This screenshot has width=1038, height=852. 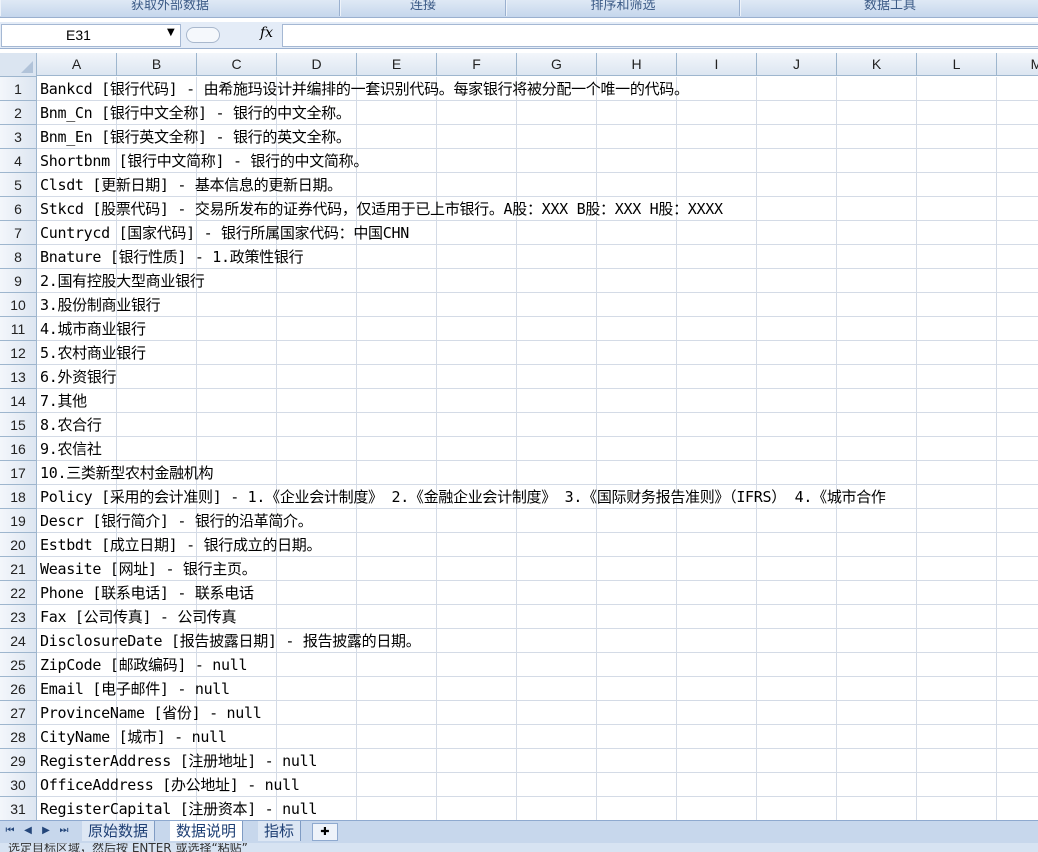 What do you see at coordinates (423, 8) in the screenshot?
I see `ribbon-group-connections: 连接` at bounding box center [423, 8].